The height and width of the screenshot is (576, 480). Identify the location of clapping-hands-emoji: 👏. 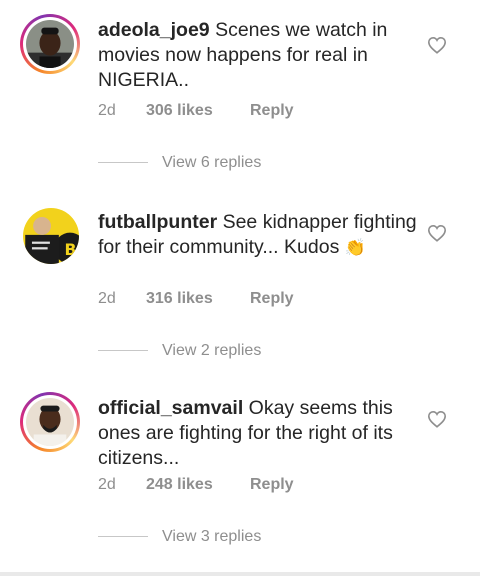
(355, 247).